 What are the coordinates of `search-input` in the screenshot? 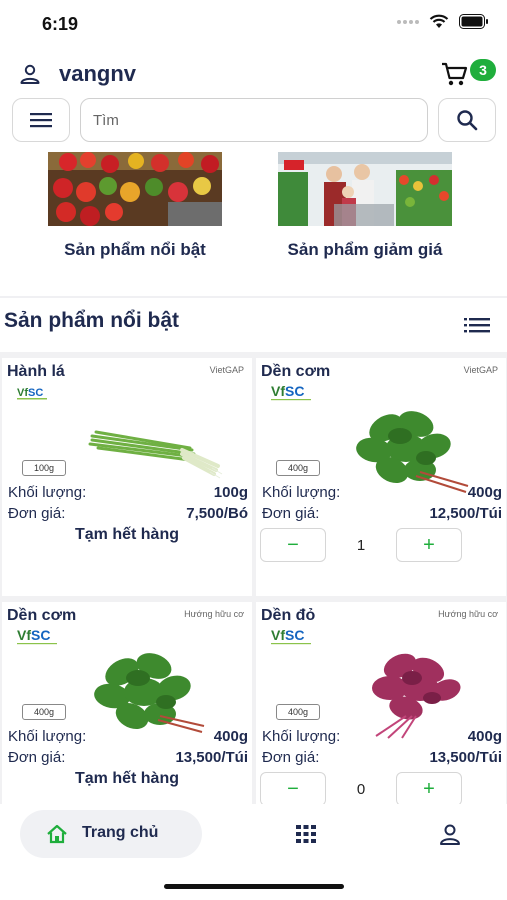 It's located at (254, 120).